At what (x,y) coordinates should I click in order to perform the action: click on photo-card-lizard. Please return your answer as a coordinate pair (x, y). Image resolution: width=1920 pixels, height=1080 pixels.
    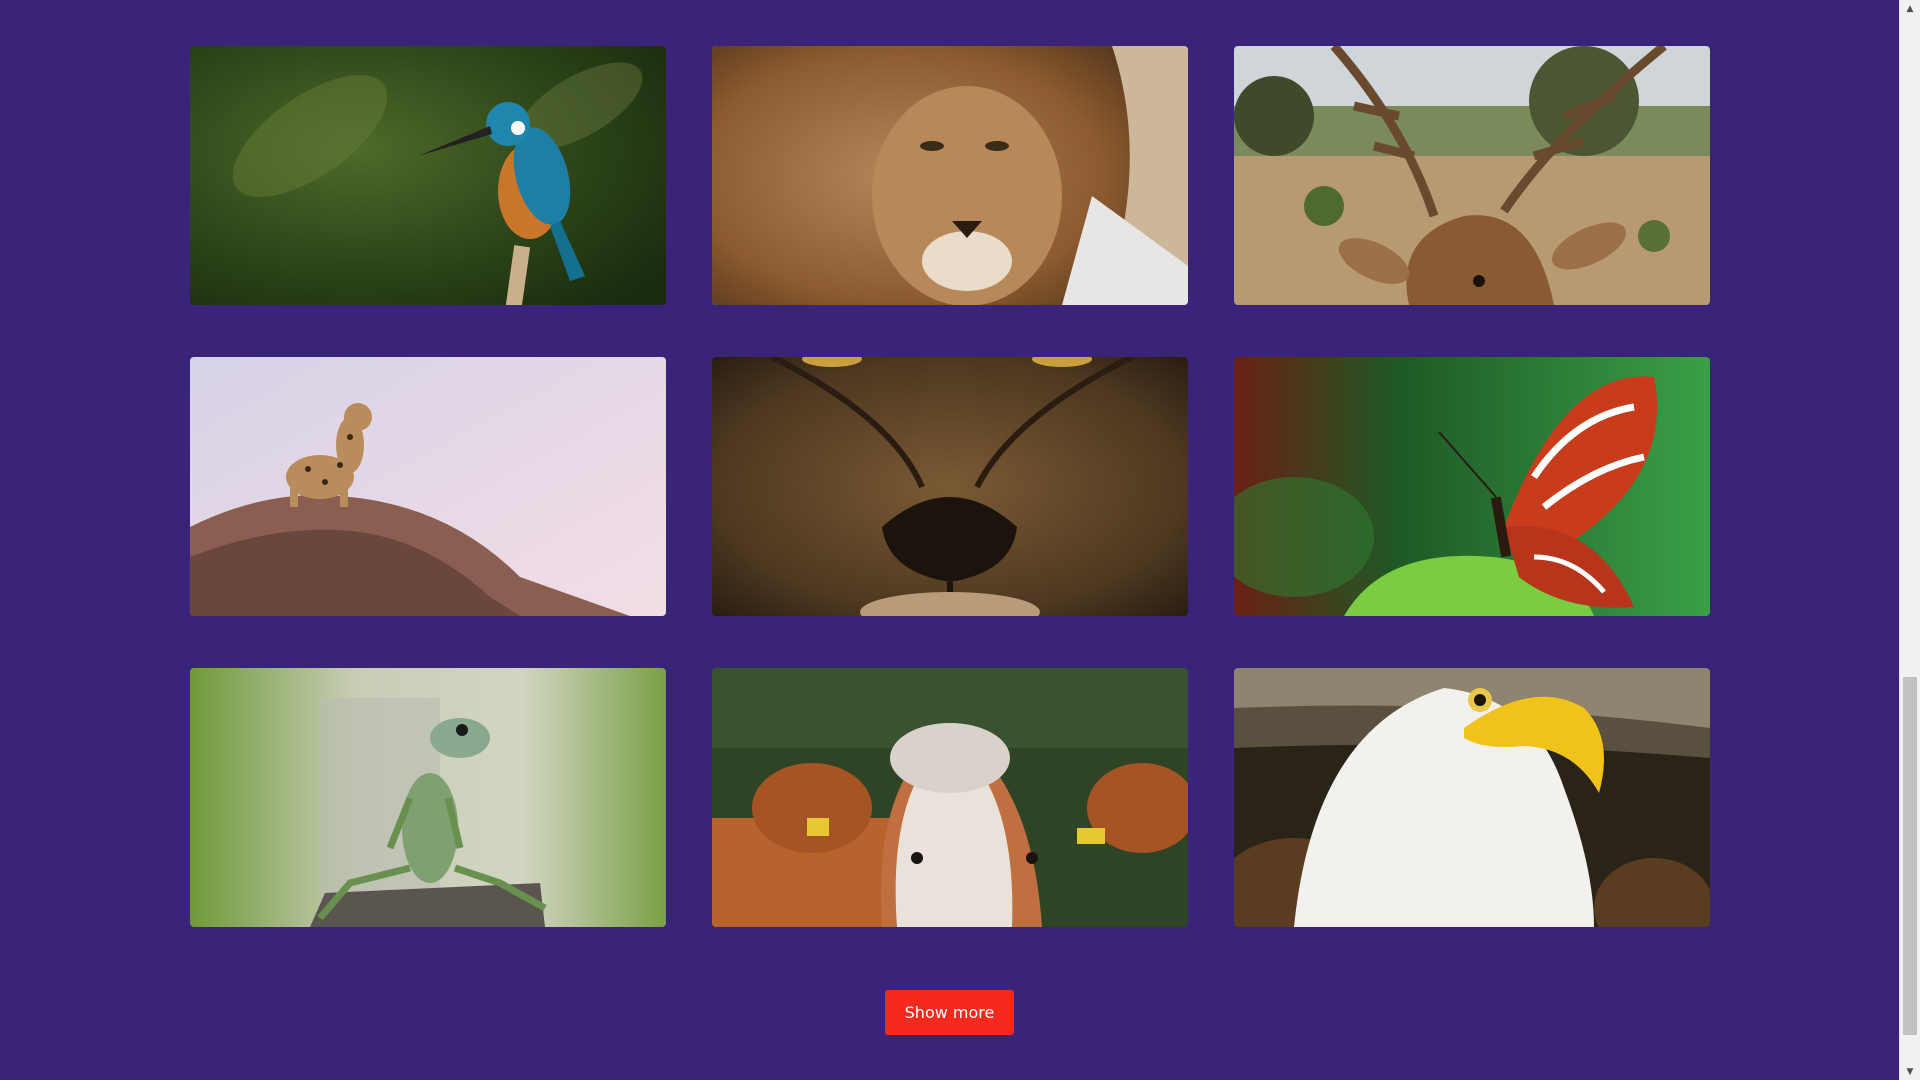
    Looking at the image, I should click on (428, 797).